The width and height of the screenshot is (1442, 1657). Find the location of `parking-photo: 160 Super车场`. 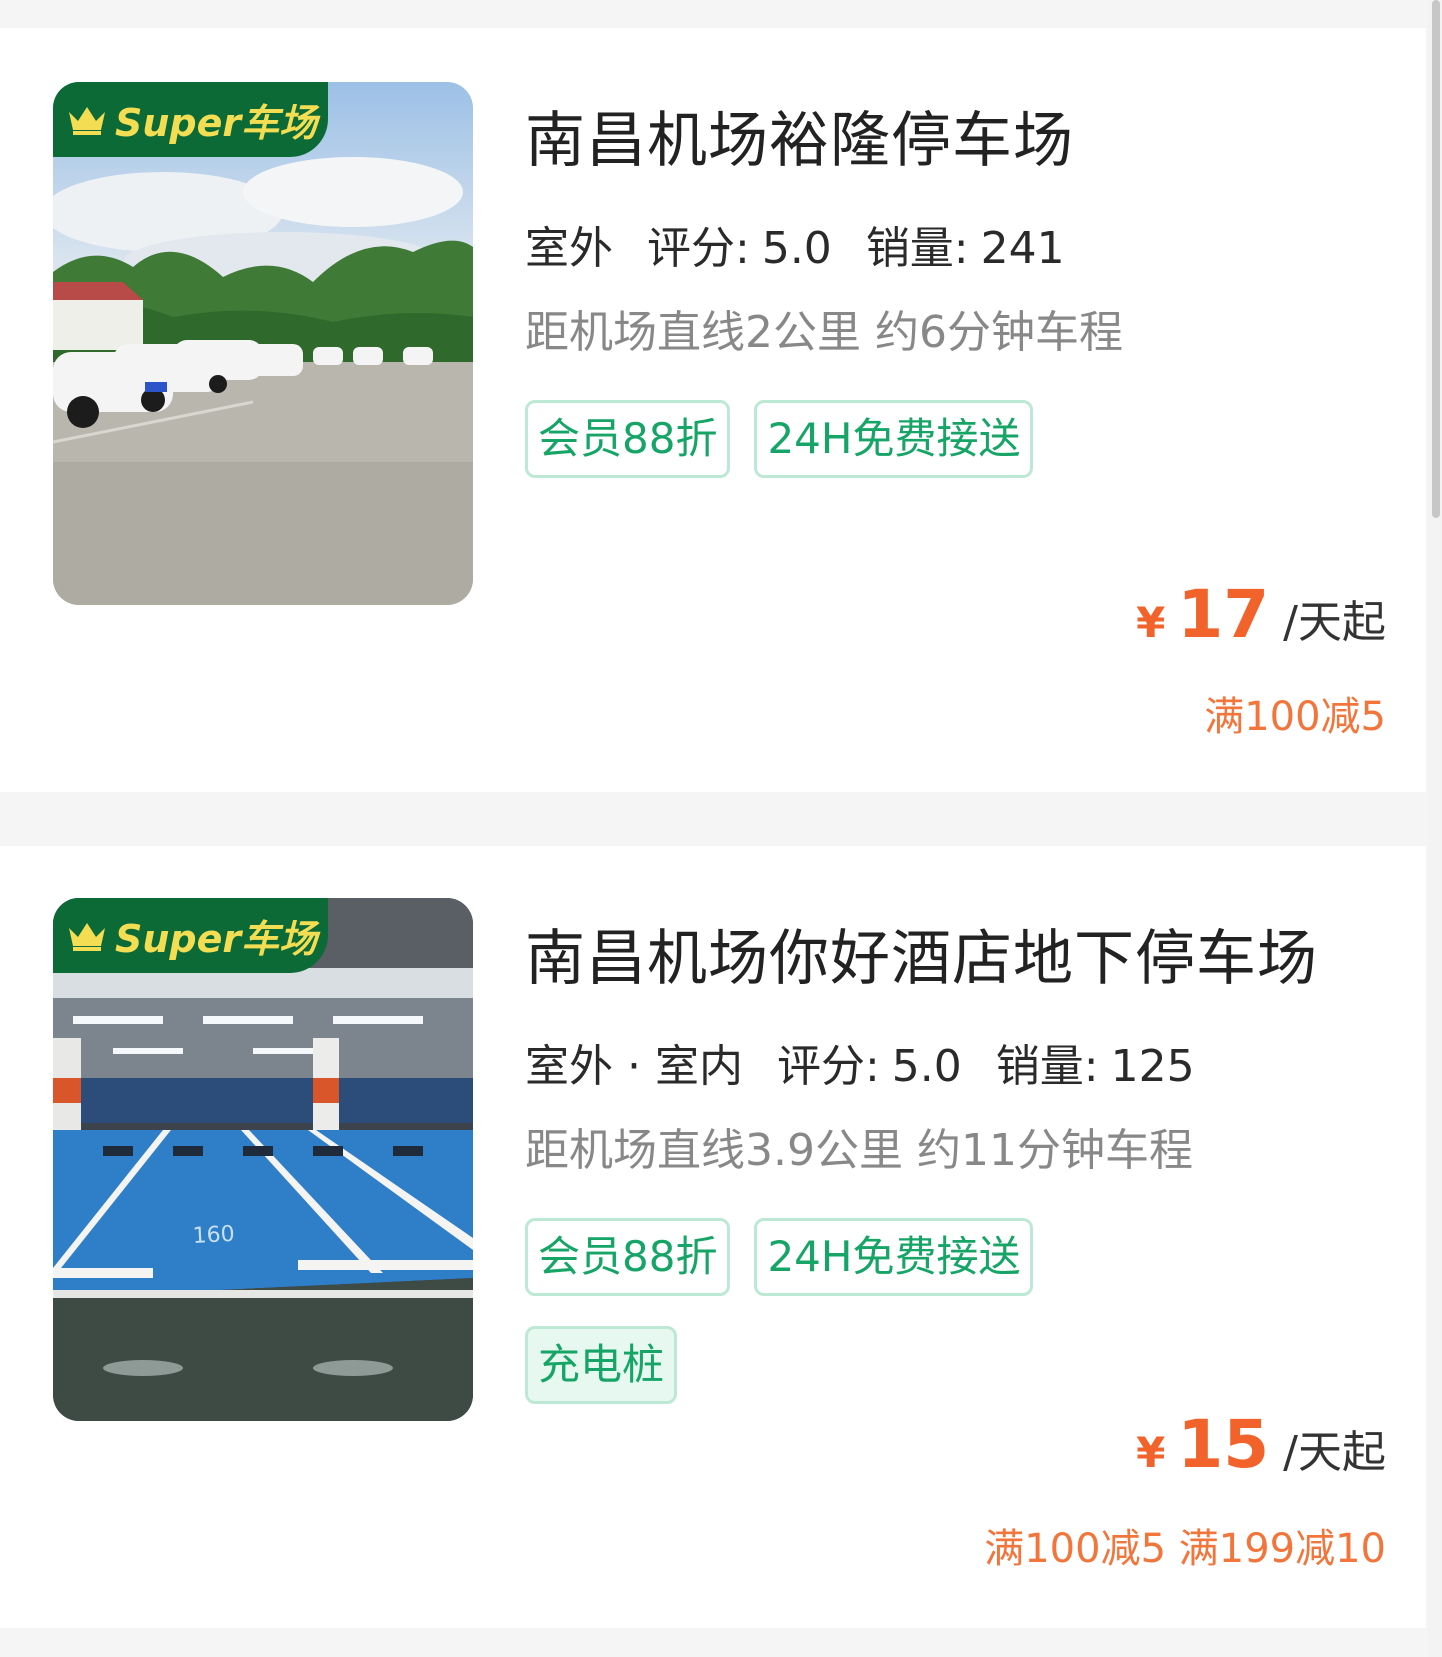

parking-photo: 160 Super车场 is located at coordinates (263, 1159).